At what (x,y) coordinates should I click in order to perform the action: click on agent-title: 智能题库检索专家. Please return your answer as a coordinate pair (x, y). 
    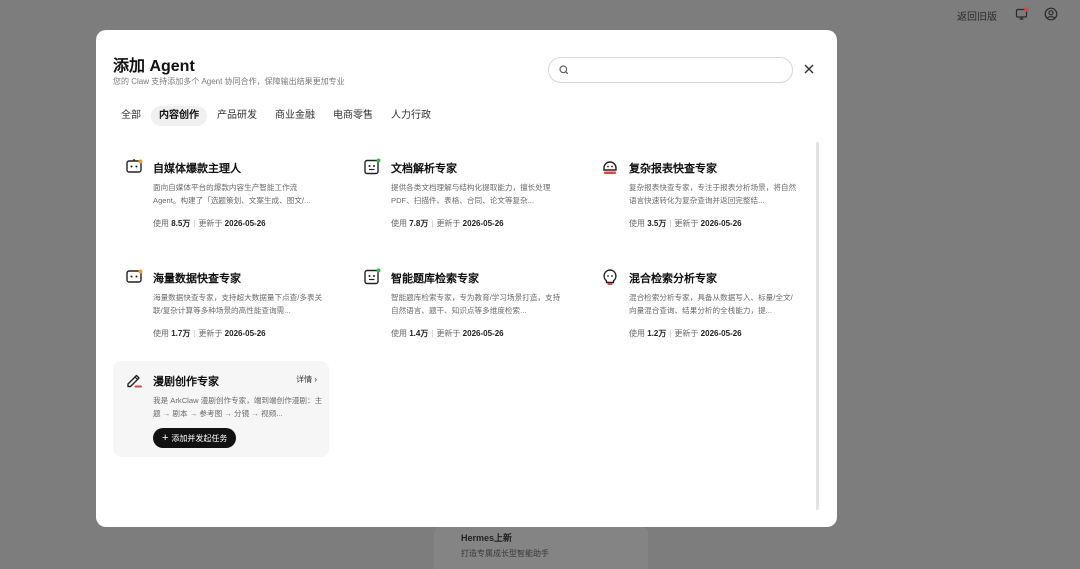
    Looking at the image, I should click on (435, 279).